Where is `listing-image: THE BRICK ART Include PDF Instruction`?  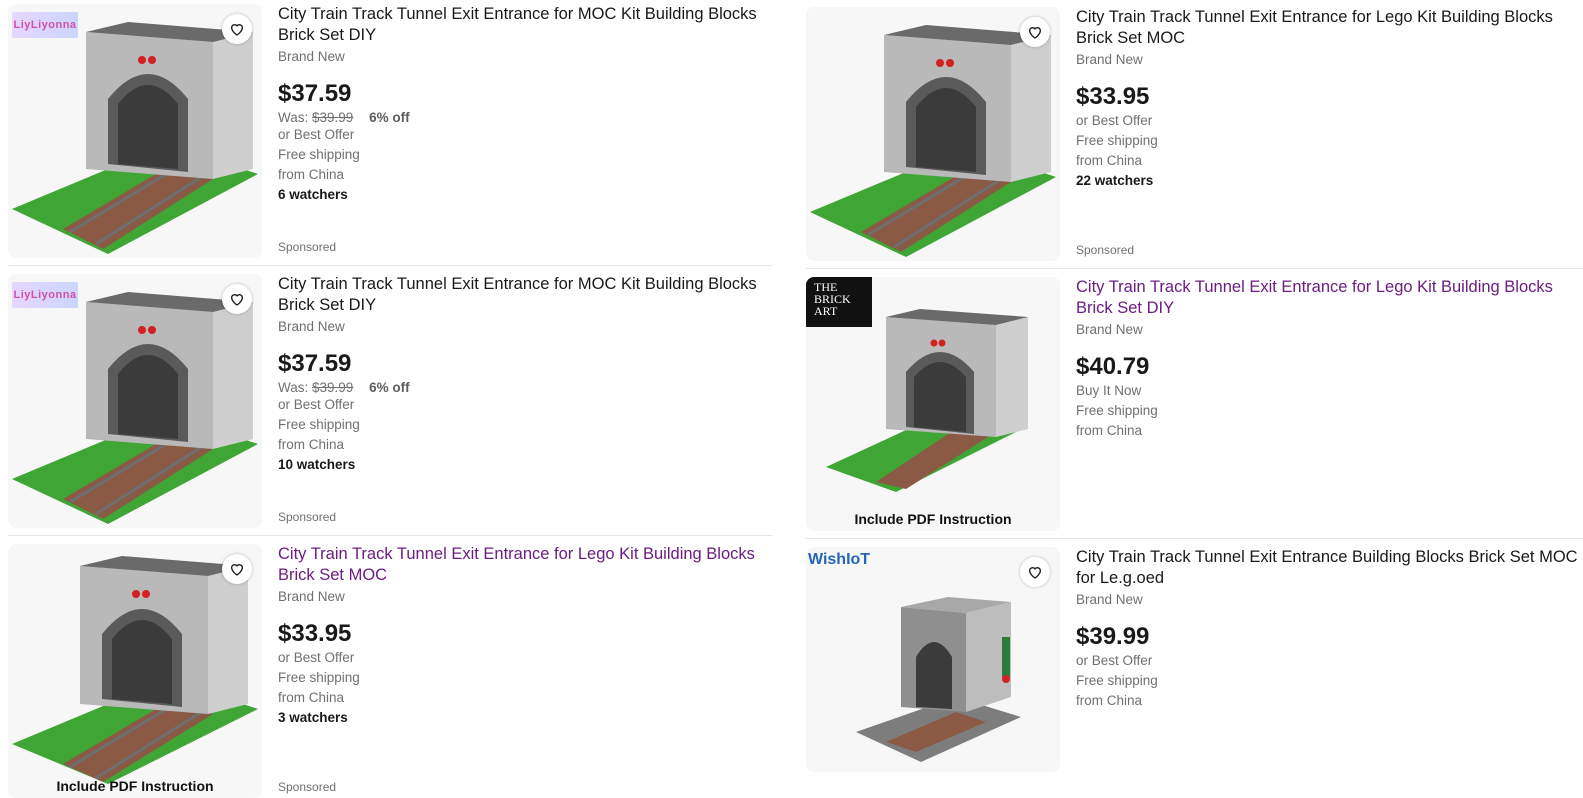 listing-image: THE BRICK ART Include PDF Instruction is located at coordinates (933, 404).